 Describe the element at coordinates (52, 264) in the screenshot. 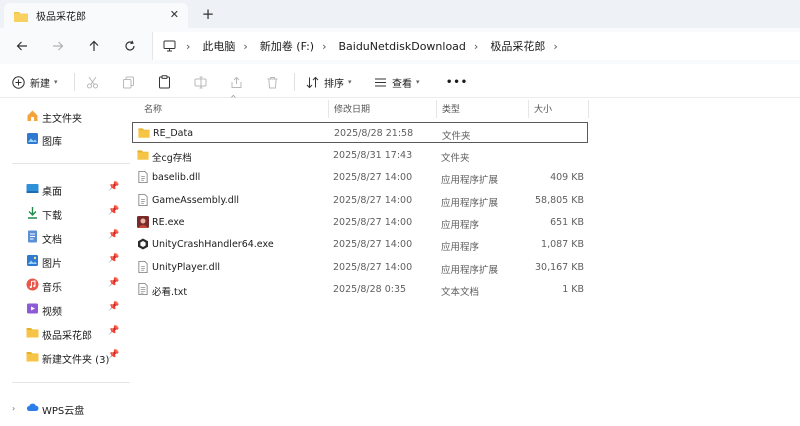

I see `sidebar-item-label: 图片` at that location.